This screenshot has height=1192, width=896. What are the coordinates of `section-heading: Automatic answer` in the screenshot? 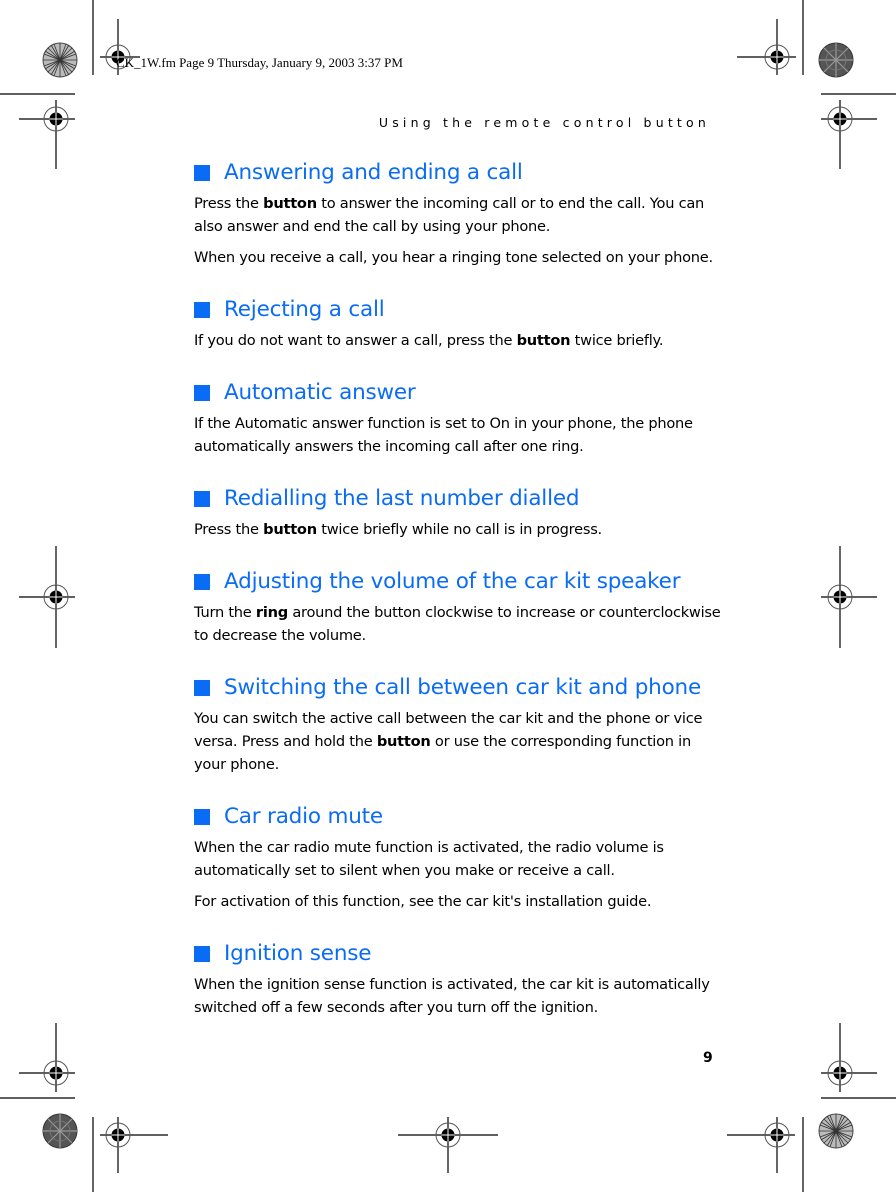 It's located at (459, 393).